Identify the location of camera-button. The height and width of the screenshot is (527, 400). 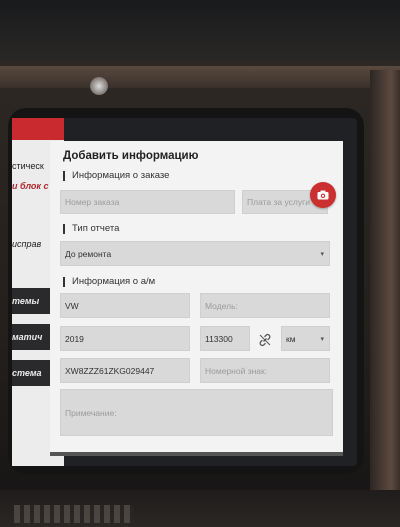
(323, 195).